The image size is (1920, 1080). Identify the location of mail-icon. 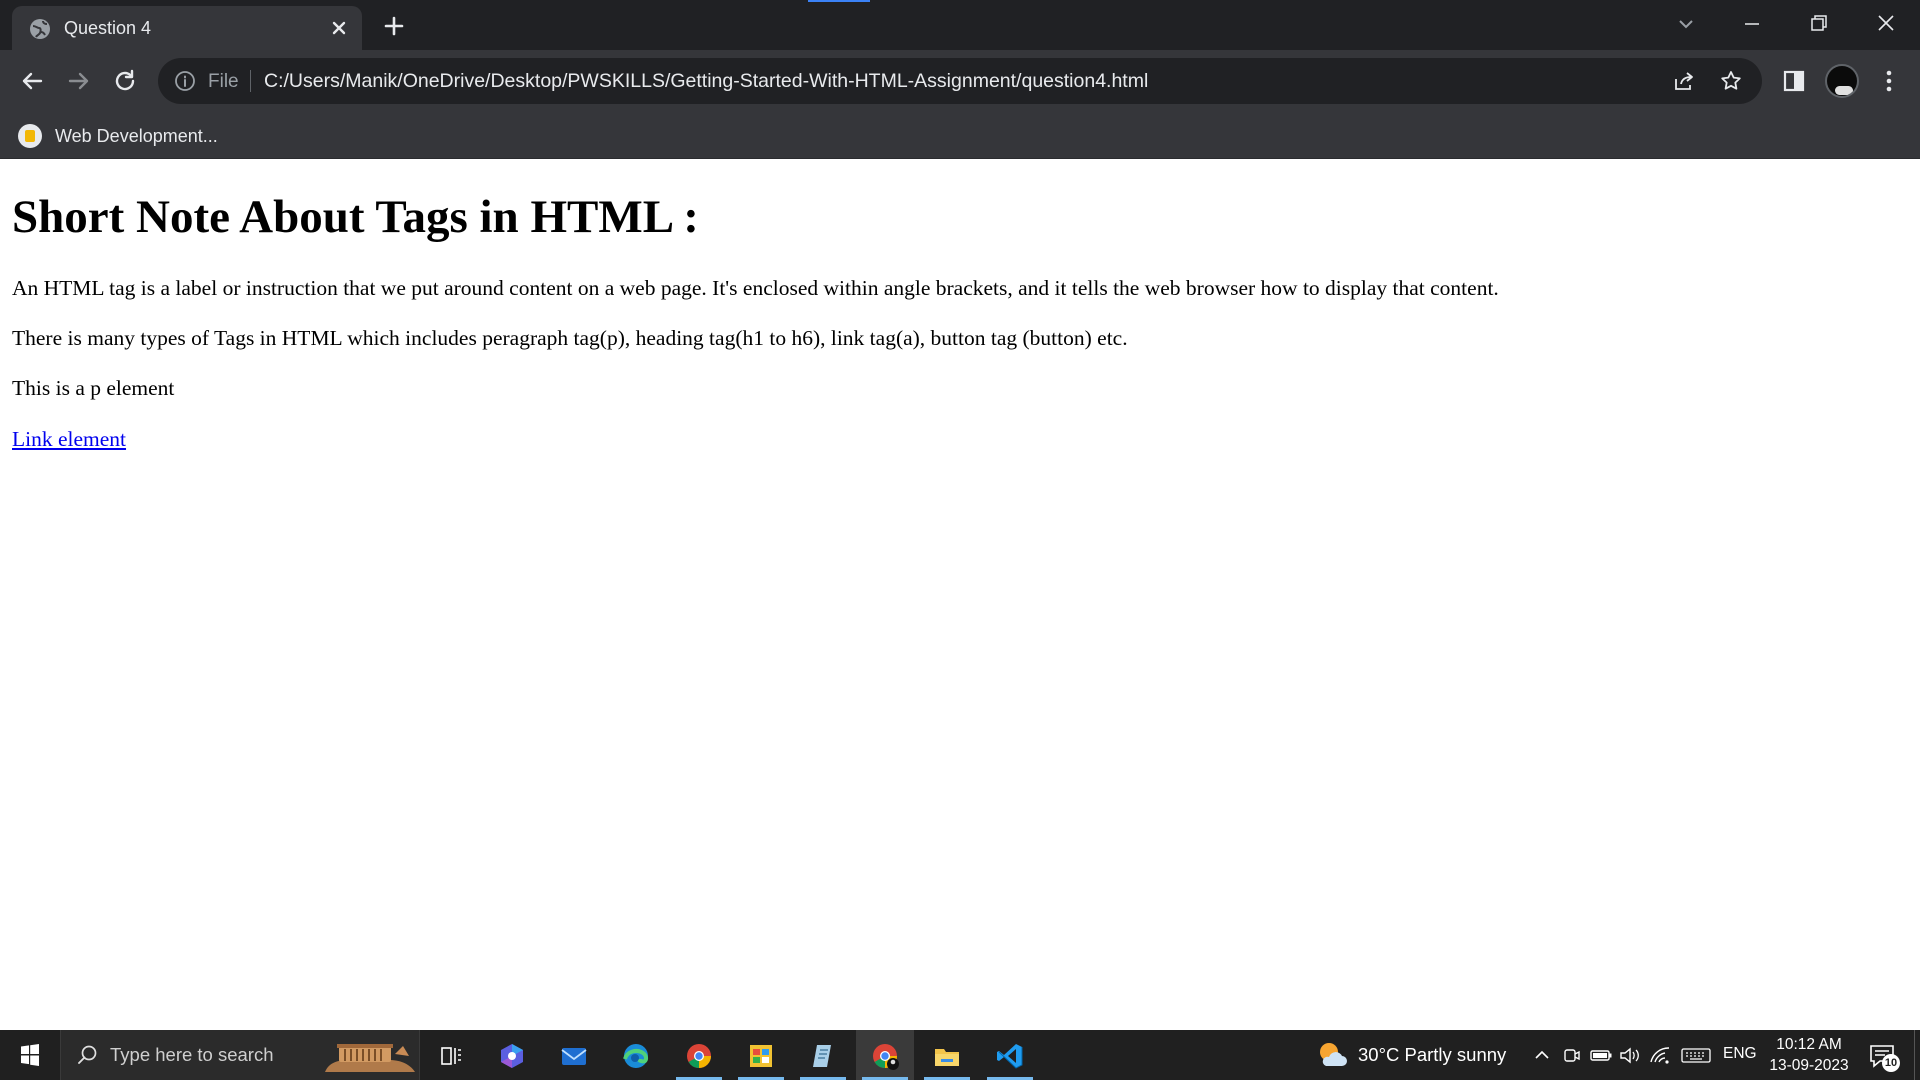
(574, 1056).